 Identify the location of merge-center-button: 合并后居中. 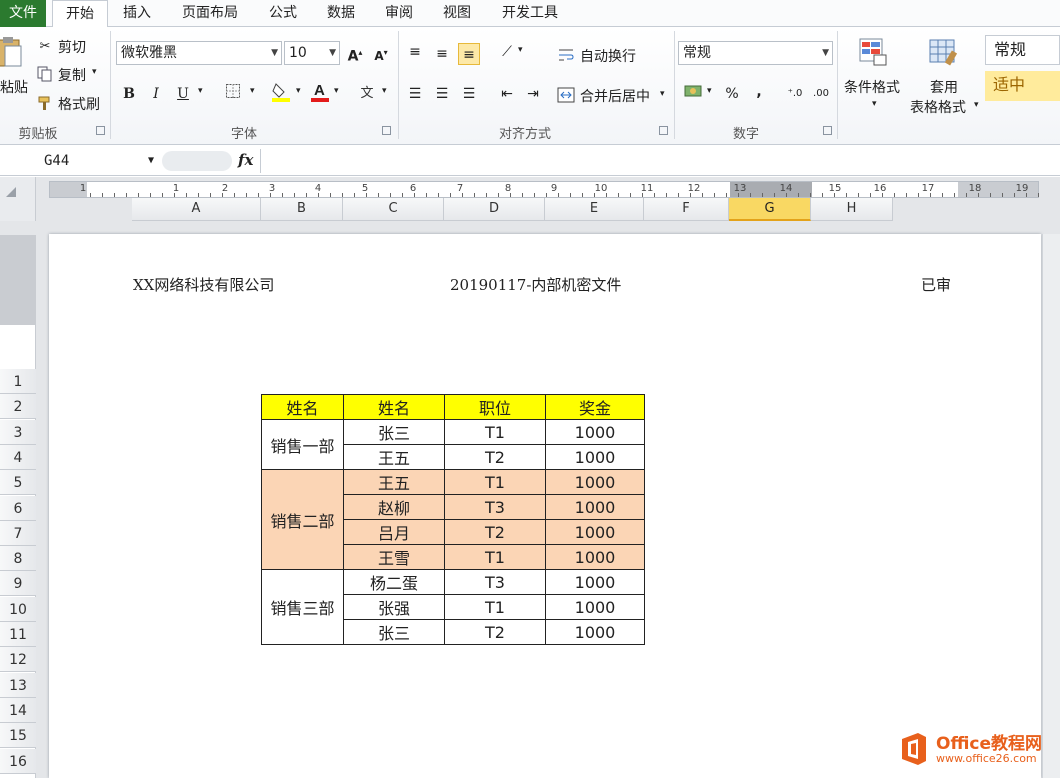
(615, 96).